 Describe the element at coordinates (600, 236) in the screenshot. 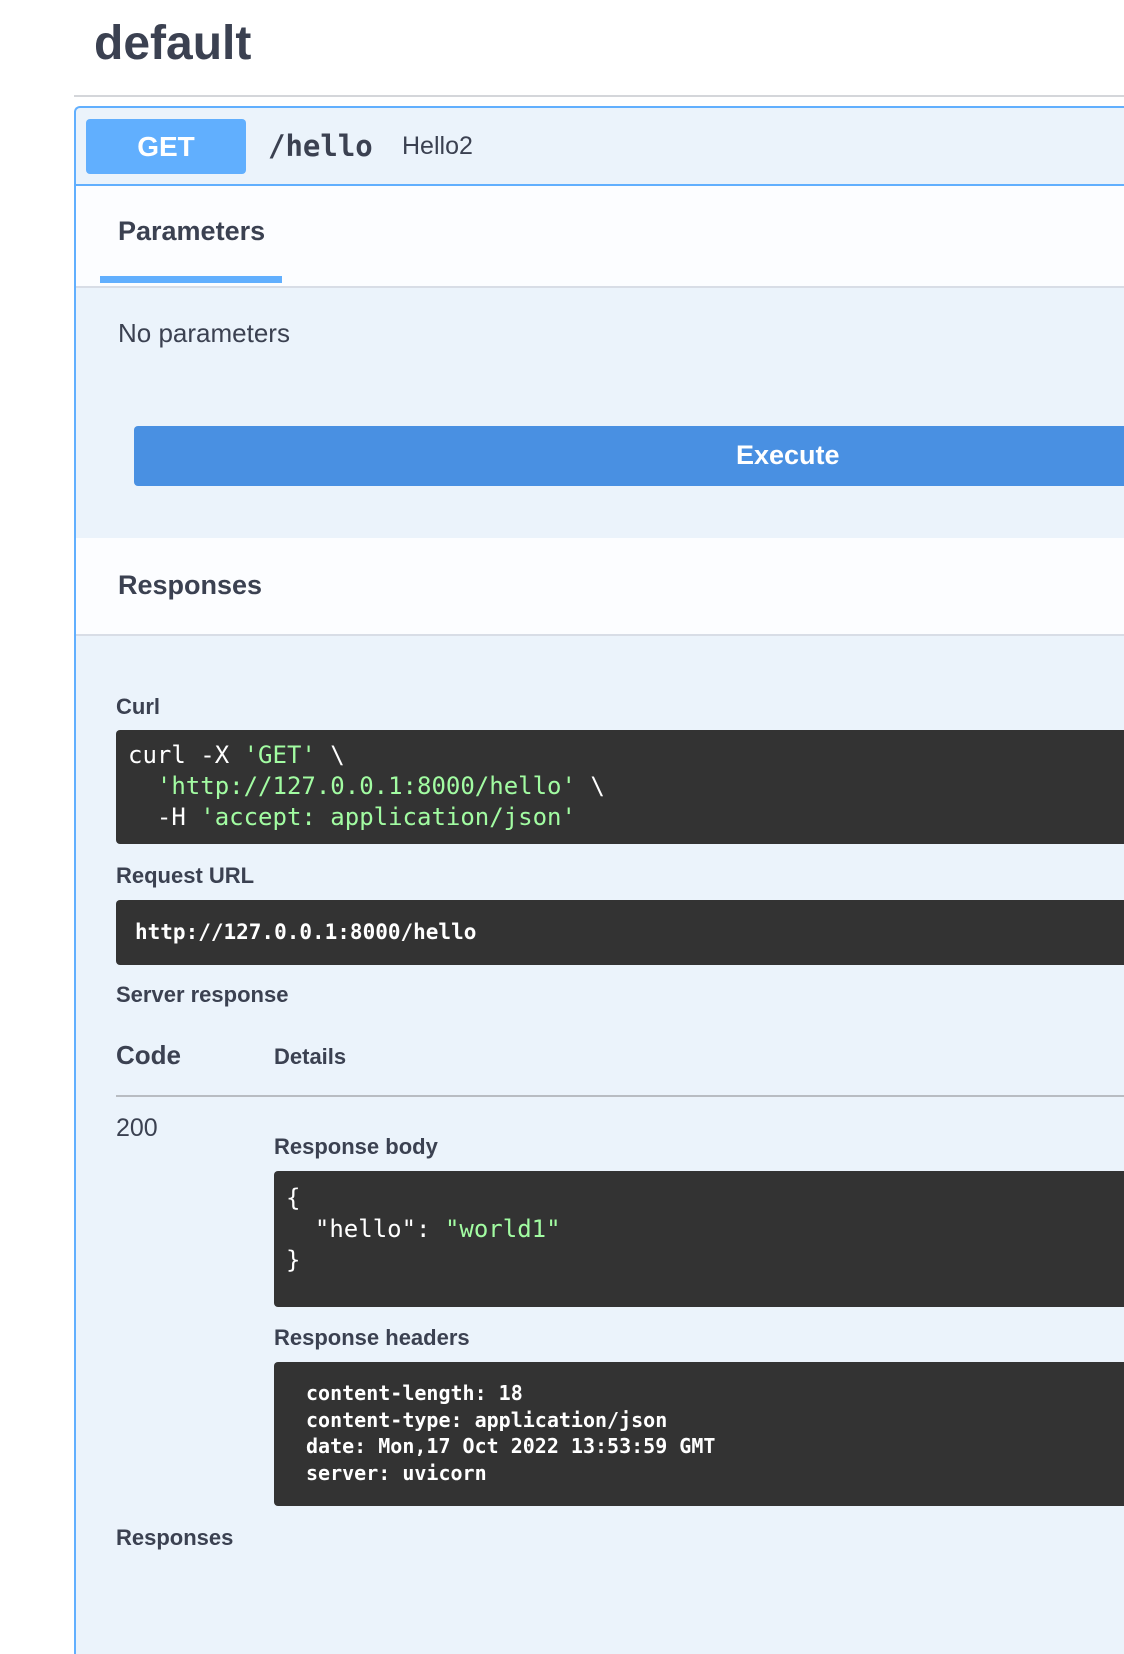

I see `parameters-header: Parameters` at that location.